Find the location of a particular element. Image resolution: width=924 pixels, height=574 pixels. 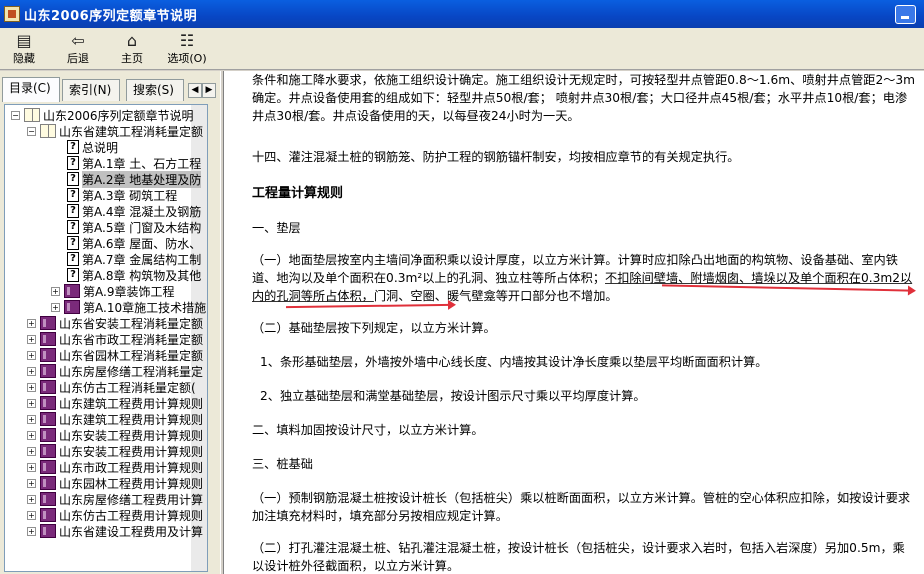

hide-label: 隐藏 is located at coordinates (24, 58).